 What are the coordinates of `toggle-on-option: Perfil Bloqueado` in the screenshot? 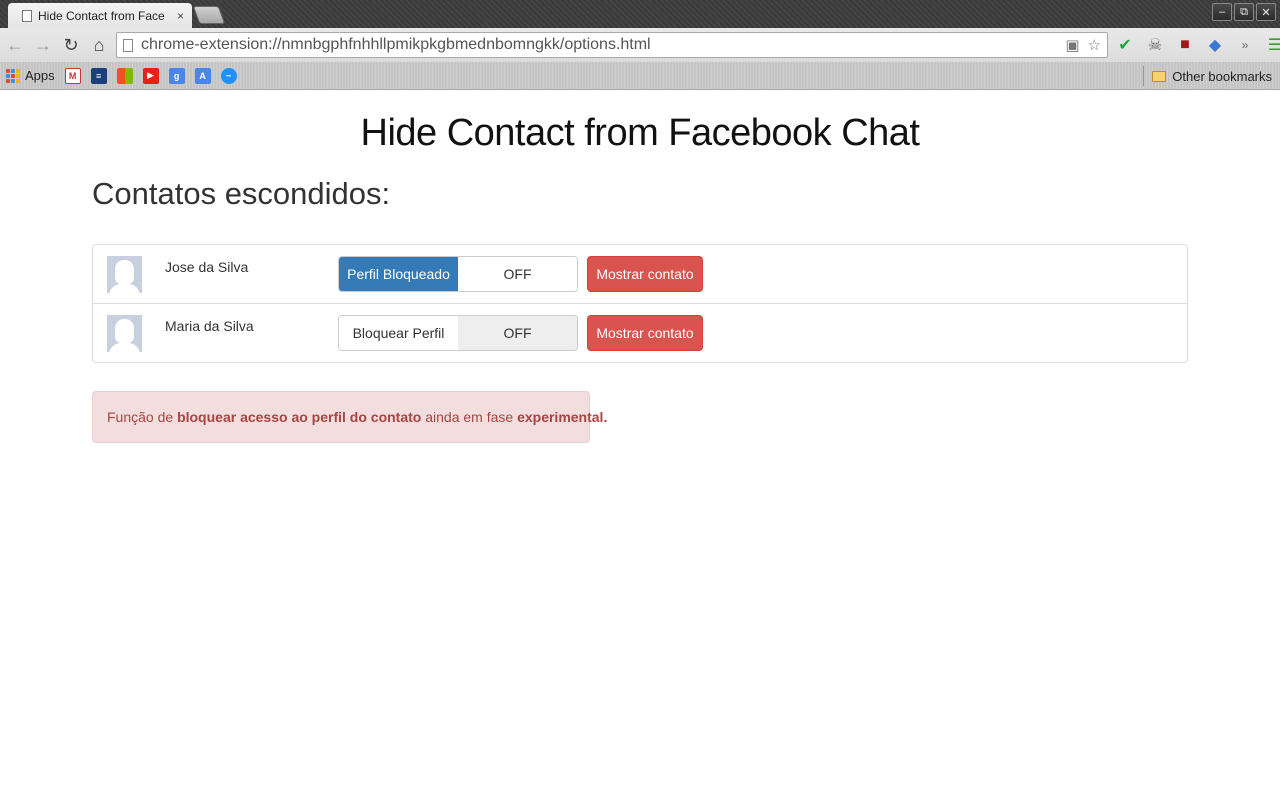 It's located at (398, 274).